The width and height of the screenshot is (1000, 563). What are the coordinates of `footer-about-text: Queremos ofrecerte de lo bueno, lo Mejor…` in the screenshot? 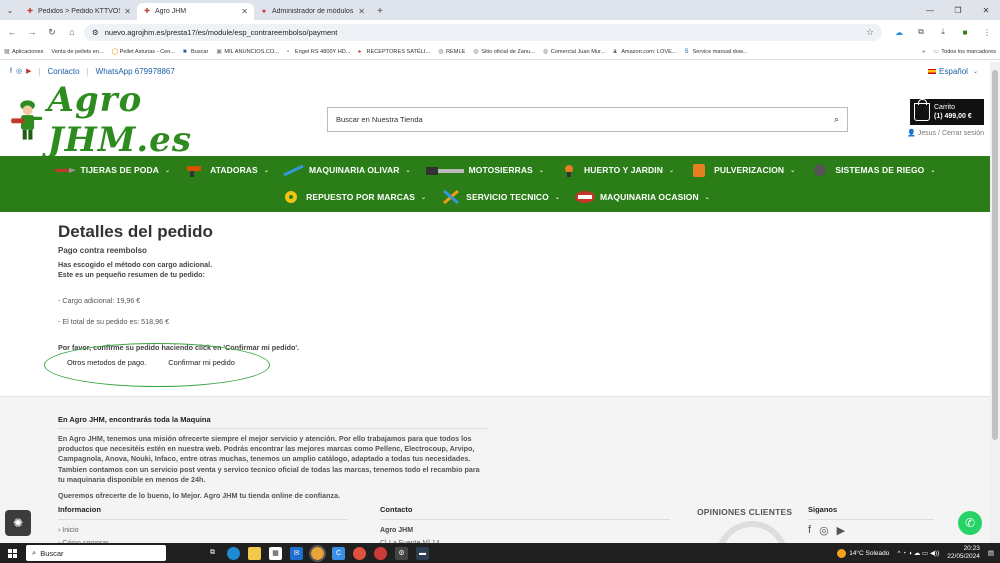 It's located at (199, 496).